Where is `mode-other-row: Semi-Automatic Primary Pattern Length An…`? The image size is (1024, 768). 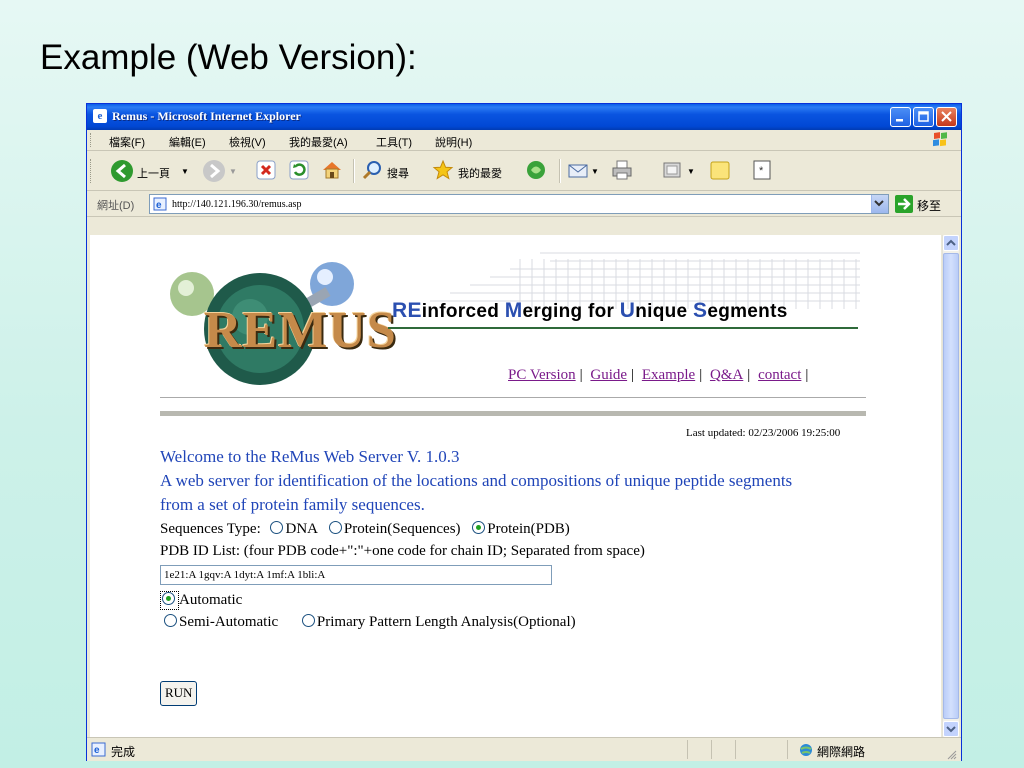 mode-other-row: Semi-Automatic Primary Pattern Length An… is located at coordinates (370, 622).